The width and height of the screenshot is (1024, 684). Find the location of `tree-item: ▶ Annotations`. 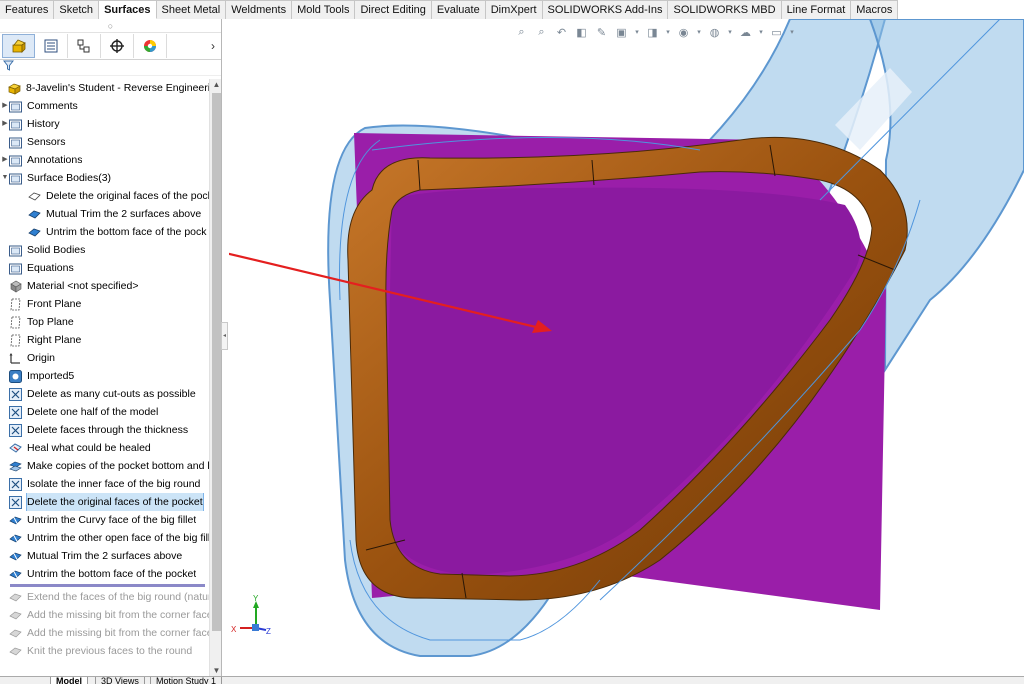

tree-item: ▶ Annotations is located at coordinates (104, 160).